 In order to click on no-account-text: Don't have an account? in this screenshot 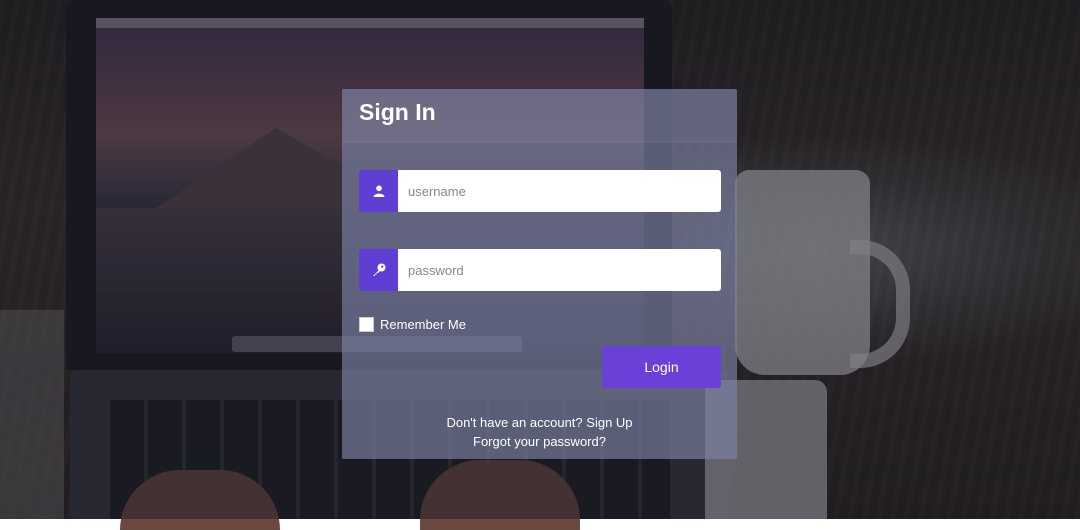, I will do `click(514, 422)`.